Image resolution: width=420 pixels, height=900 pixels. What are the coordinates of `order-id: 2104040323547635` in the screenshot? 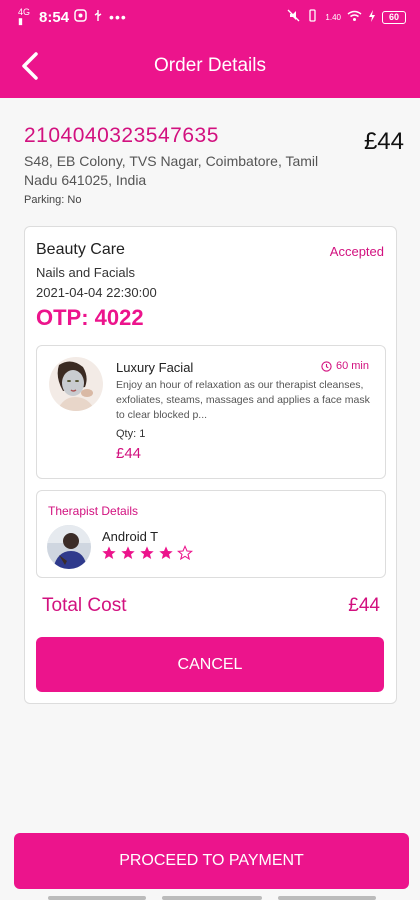 It's located at (121, 135).